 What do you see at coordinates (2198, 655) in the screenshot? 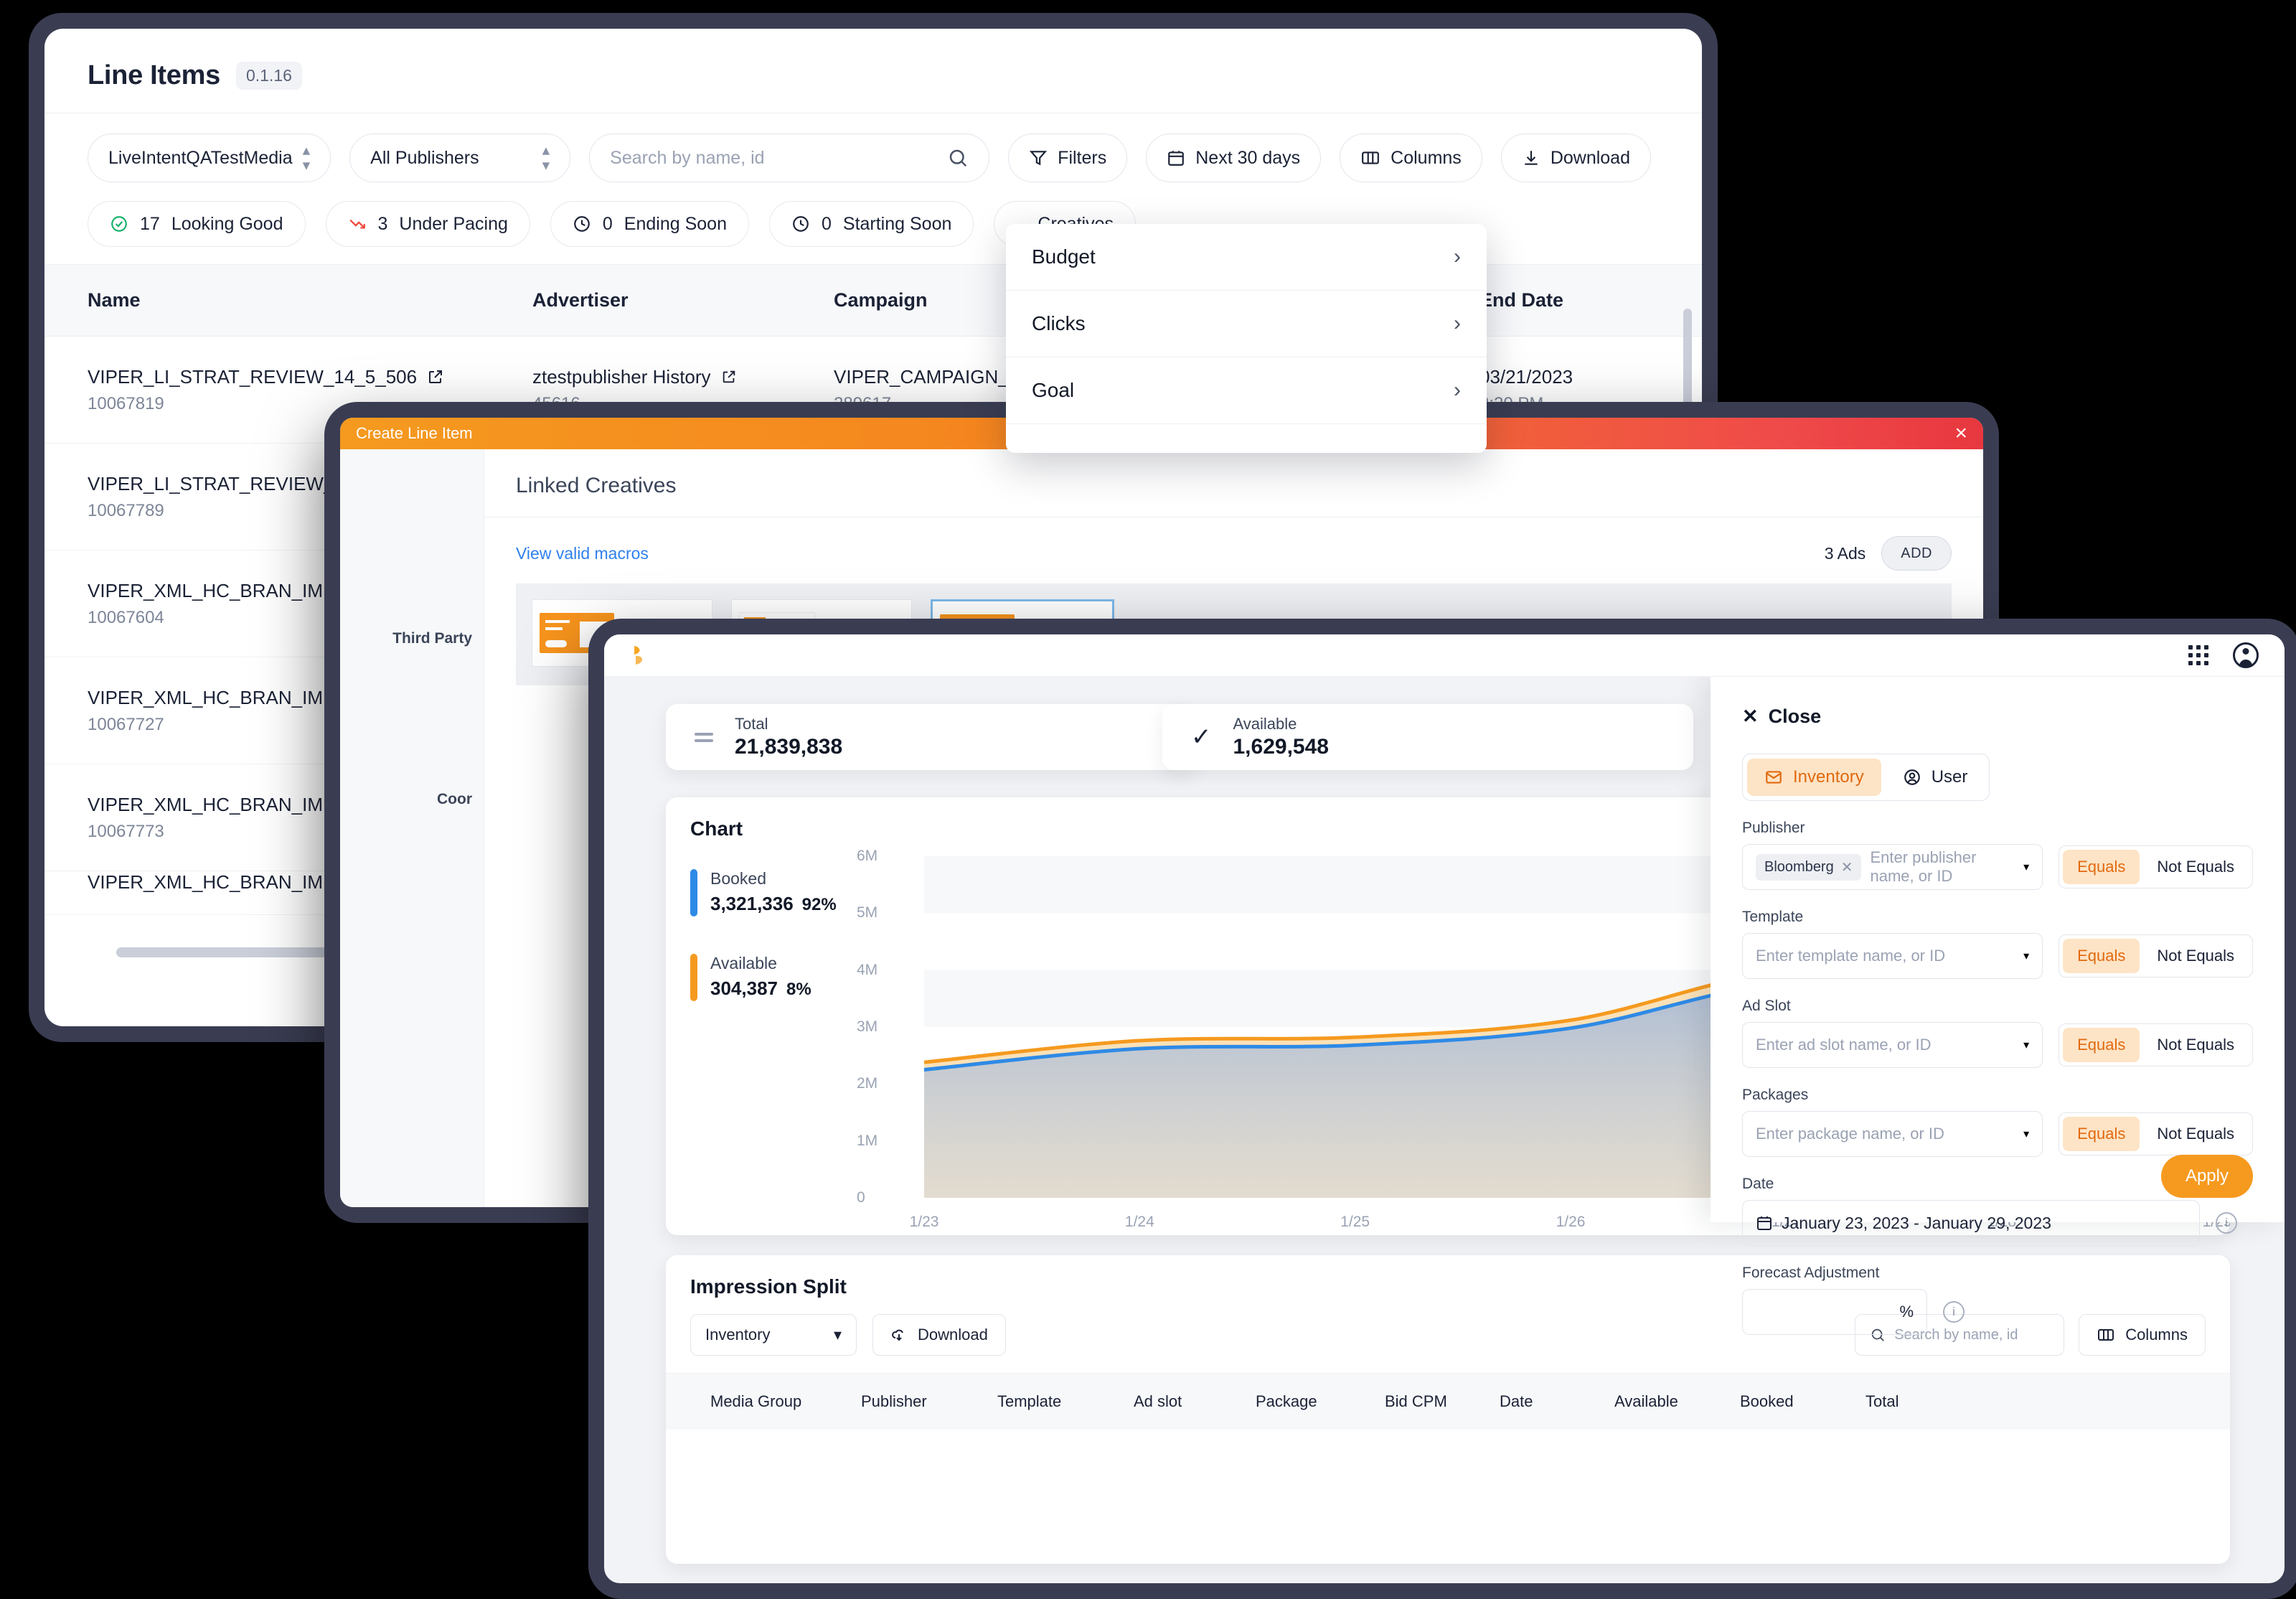
I see `grid-icon` at bounding box center [2198, 655].